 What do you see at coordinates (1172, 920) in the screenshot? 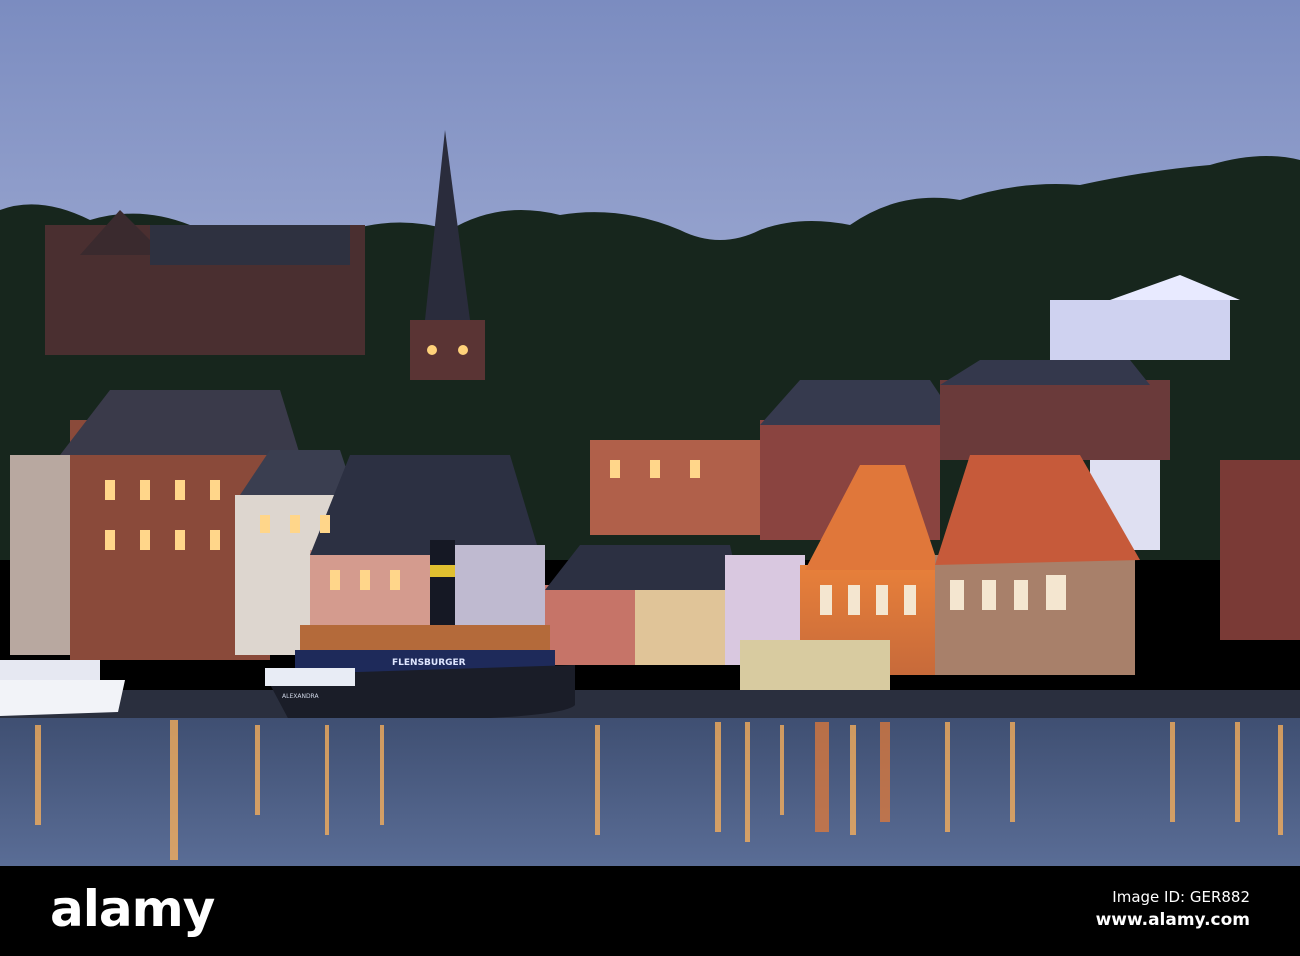
I see `watermark-url: www.alamy.com` at bounding box center [1172, 920].